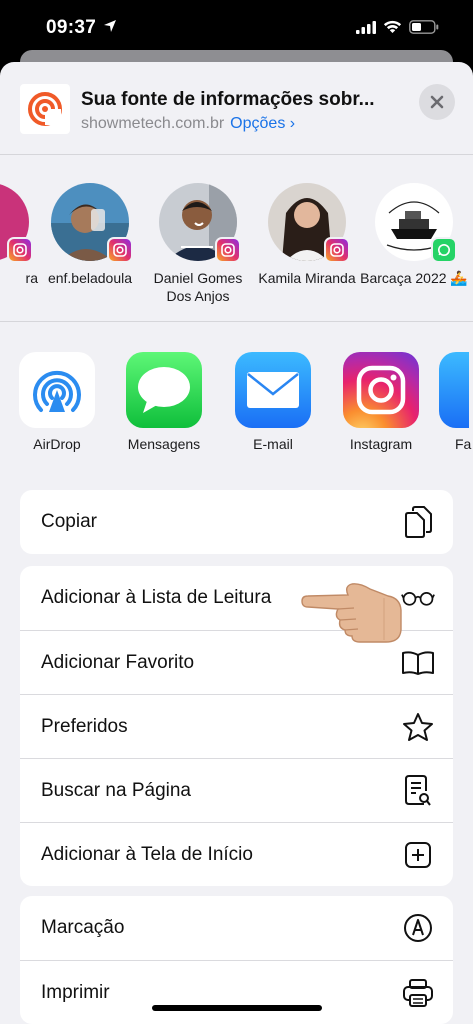 The image size is (473, 1024). Describe the element at coordinates (90, 235) in the screenshot. I see `person-item: enf.beladoula` at that location.